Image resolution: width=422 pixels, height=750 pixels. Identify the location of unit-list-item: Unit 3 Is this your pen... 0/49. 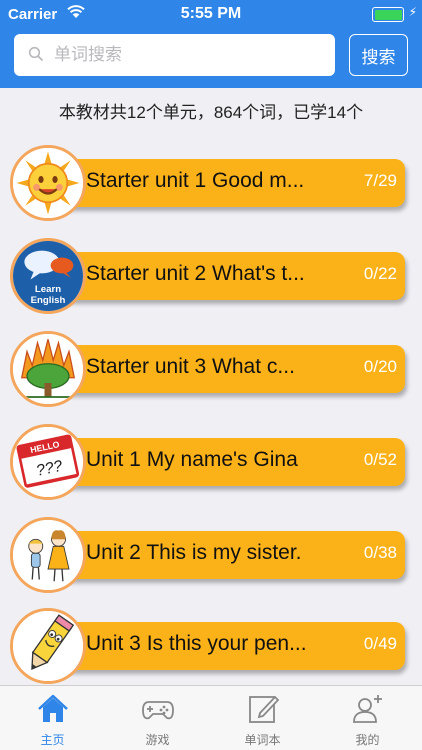
(208, 646).